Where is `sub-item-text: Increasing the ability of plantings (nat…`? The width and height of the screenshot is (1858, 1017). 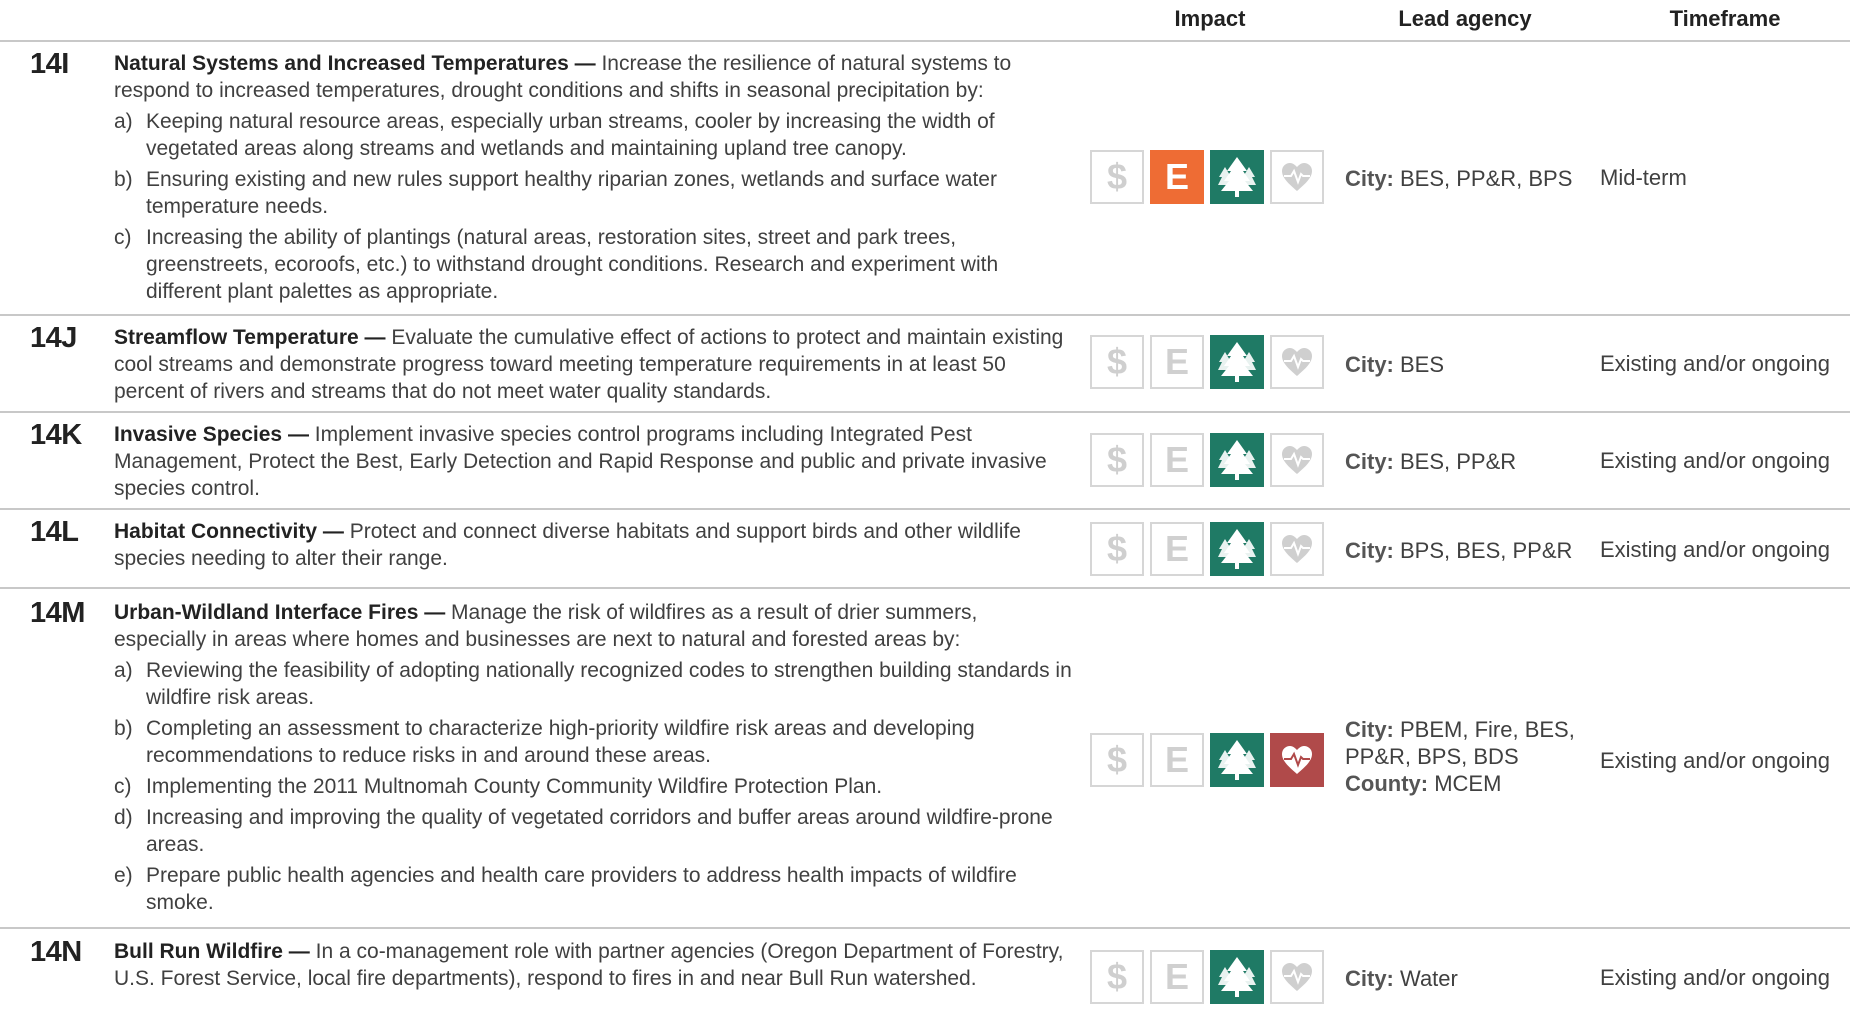
sub-item-text: Increasing the ability of plantings (nat… is located at coordinates (572, 264).